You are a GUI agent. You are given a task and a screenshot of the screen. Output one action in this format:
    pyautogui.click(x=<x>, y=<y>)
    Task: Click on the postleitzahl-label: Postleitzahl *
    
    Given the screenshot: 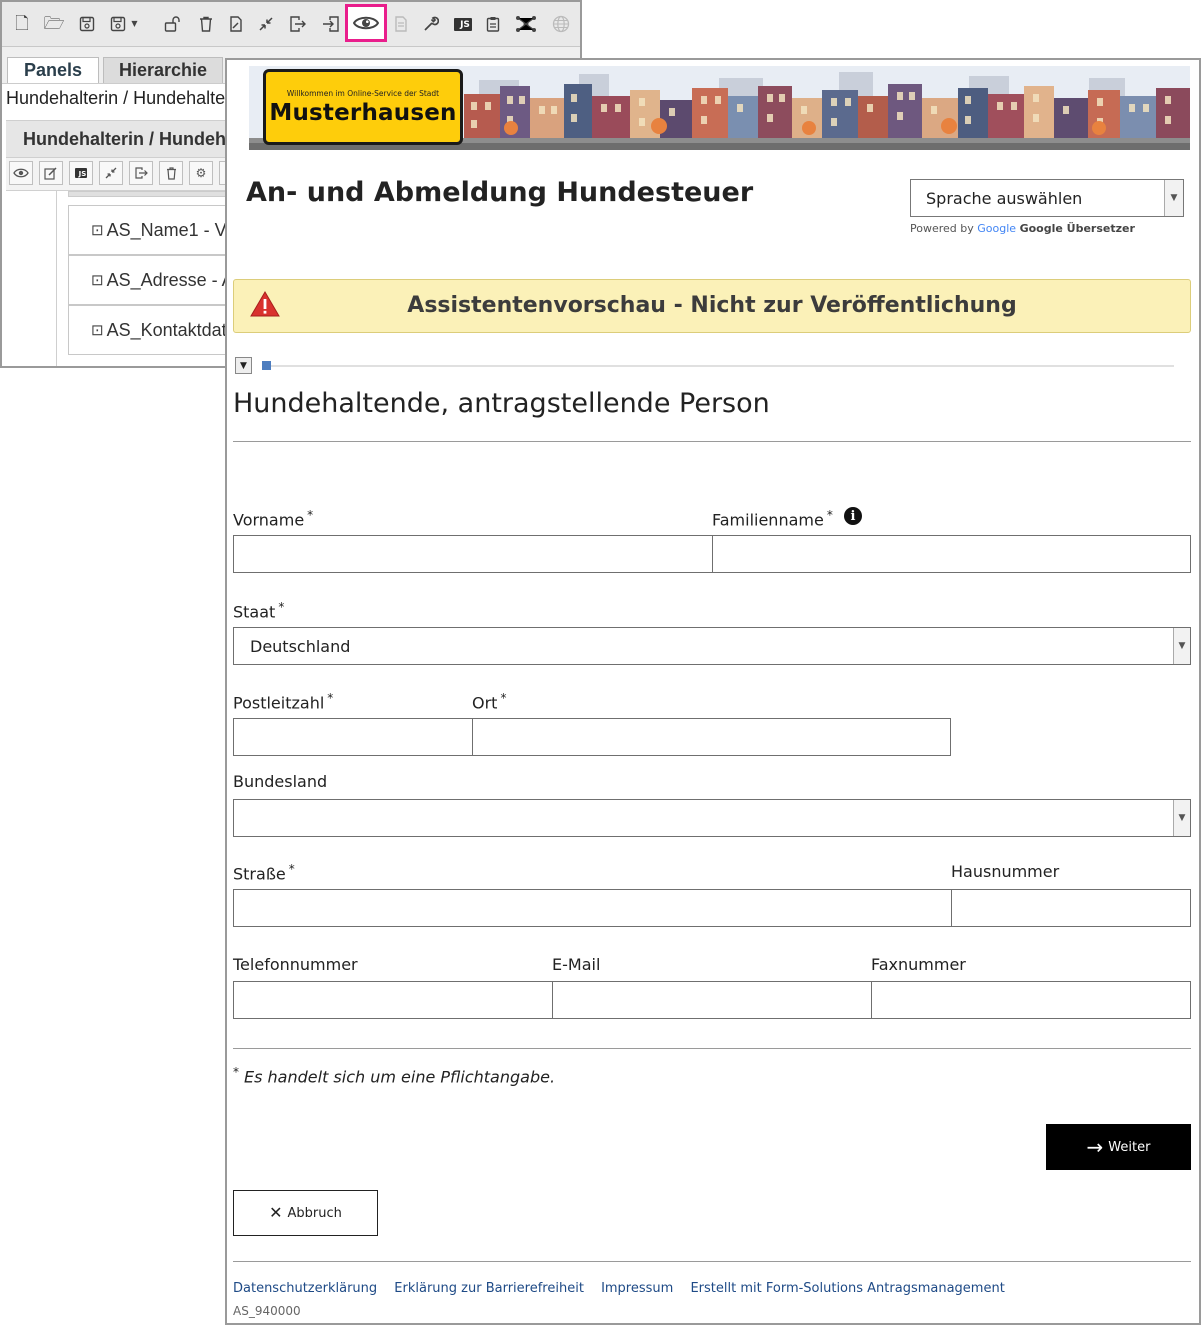 What is the action you would take?
    pyautogui.click(x=283, y=702)
    